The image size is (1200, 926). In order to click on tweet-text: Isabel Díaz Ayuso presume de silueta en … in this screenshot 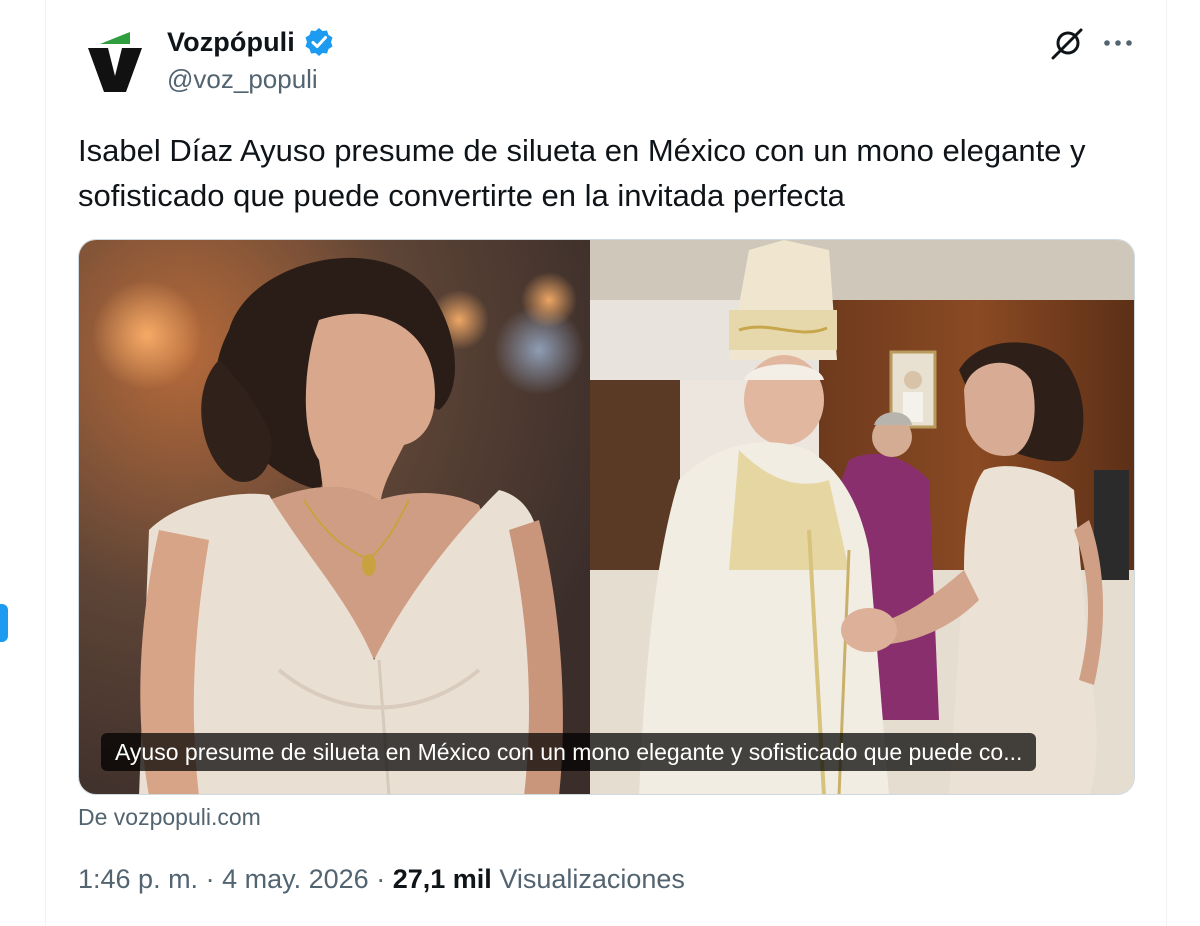, I will do `click(582, 173)`.